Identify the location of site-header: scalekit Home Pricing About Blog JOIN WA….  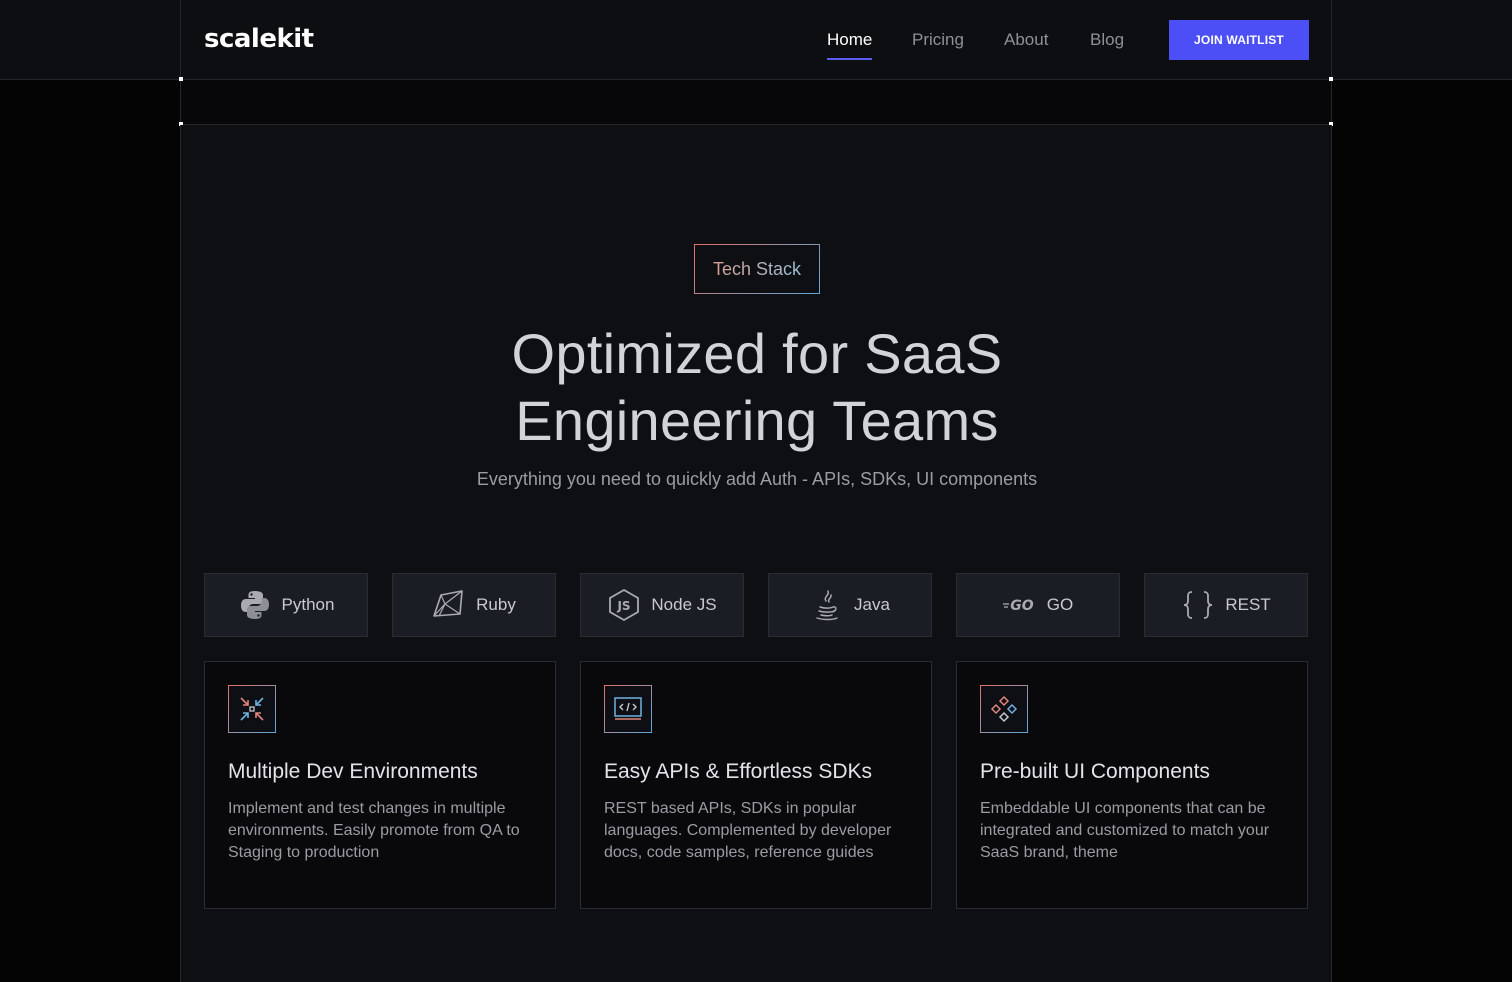
(756, 40).